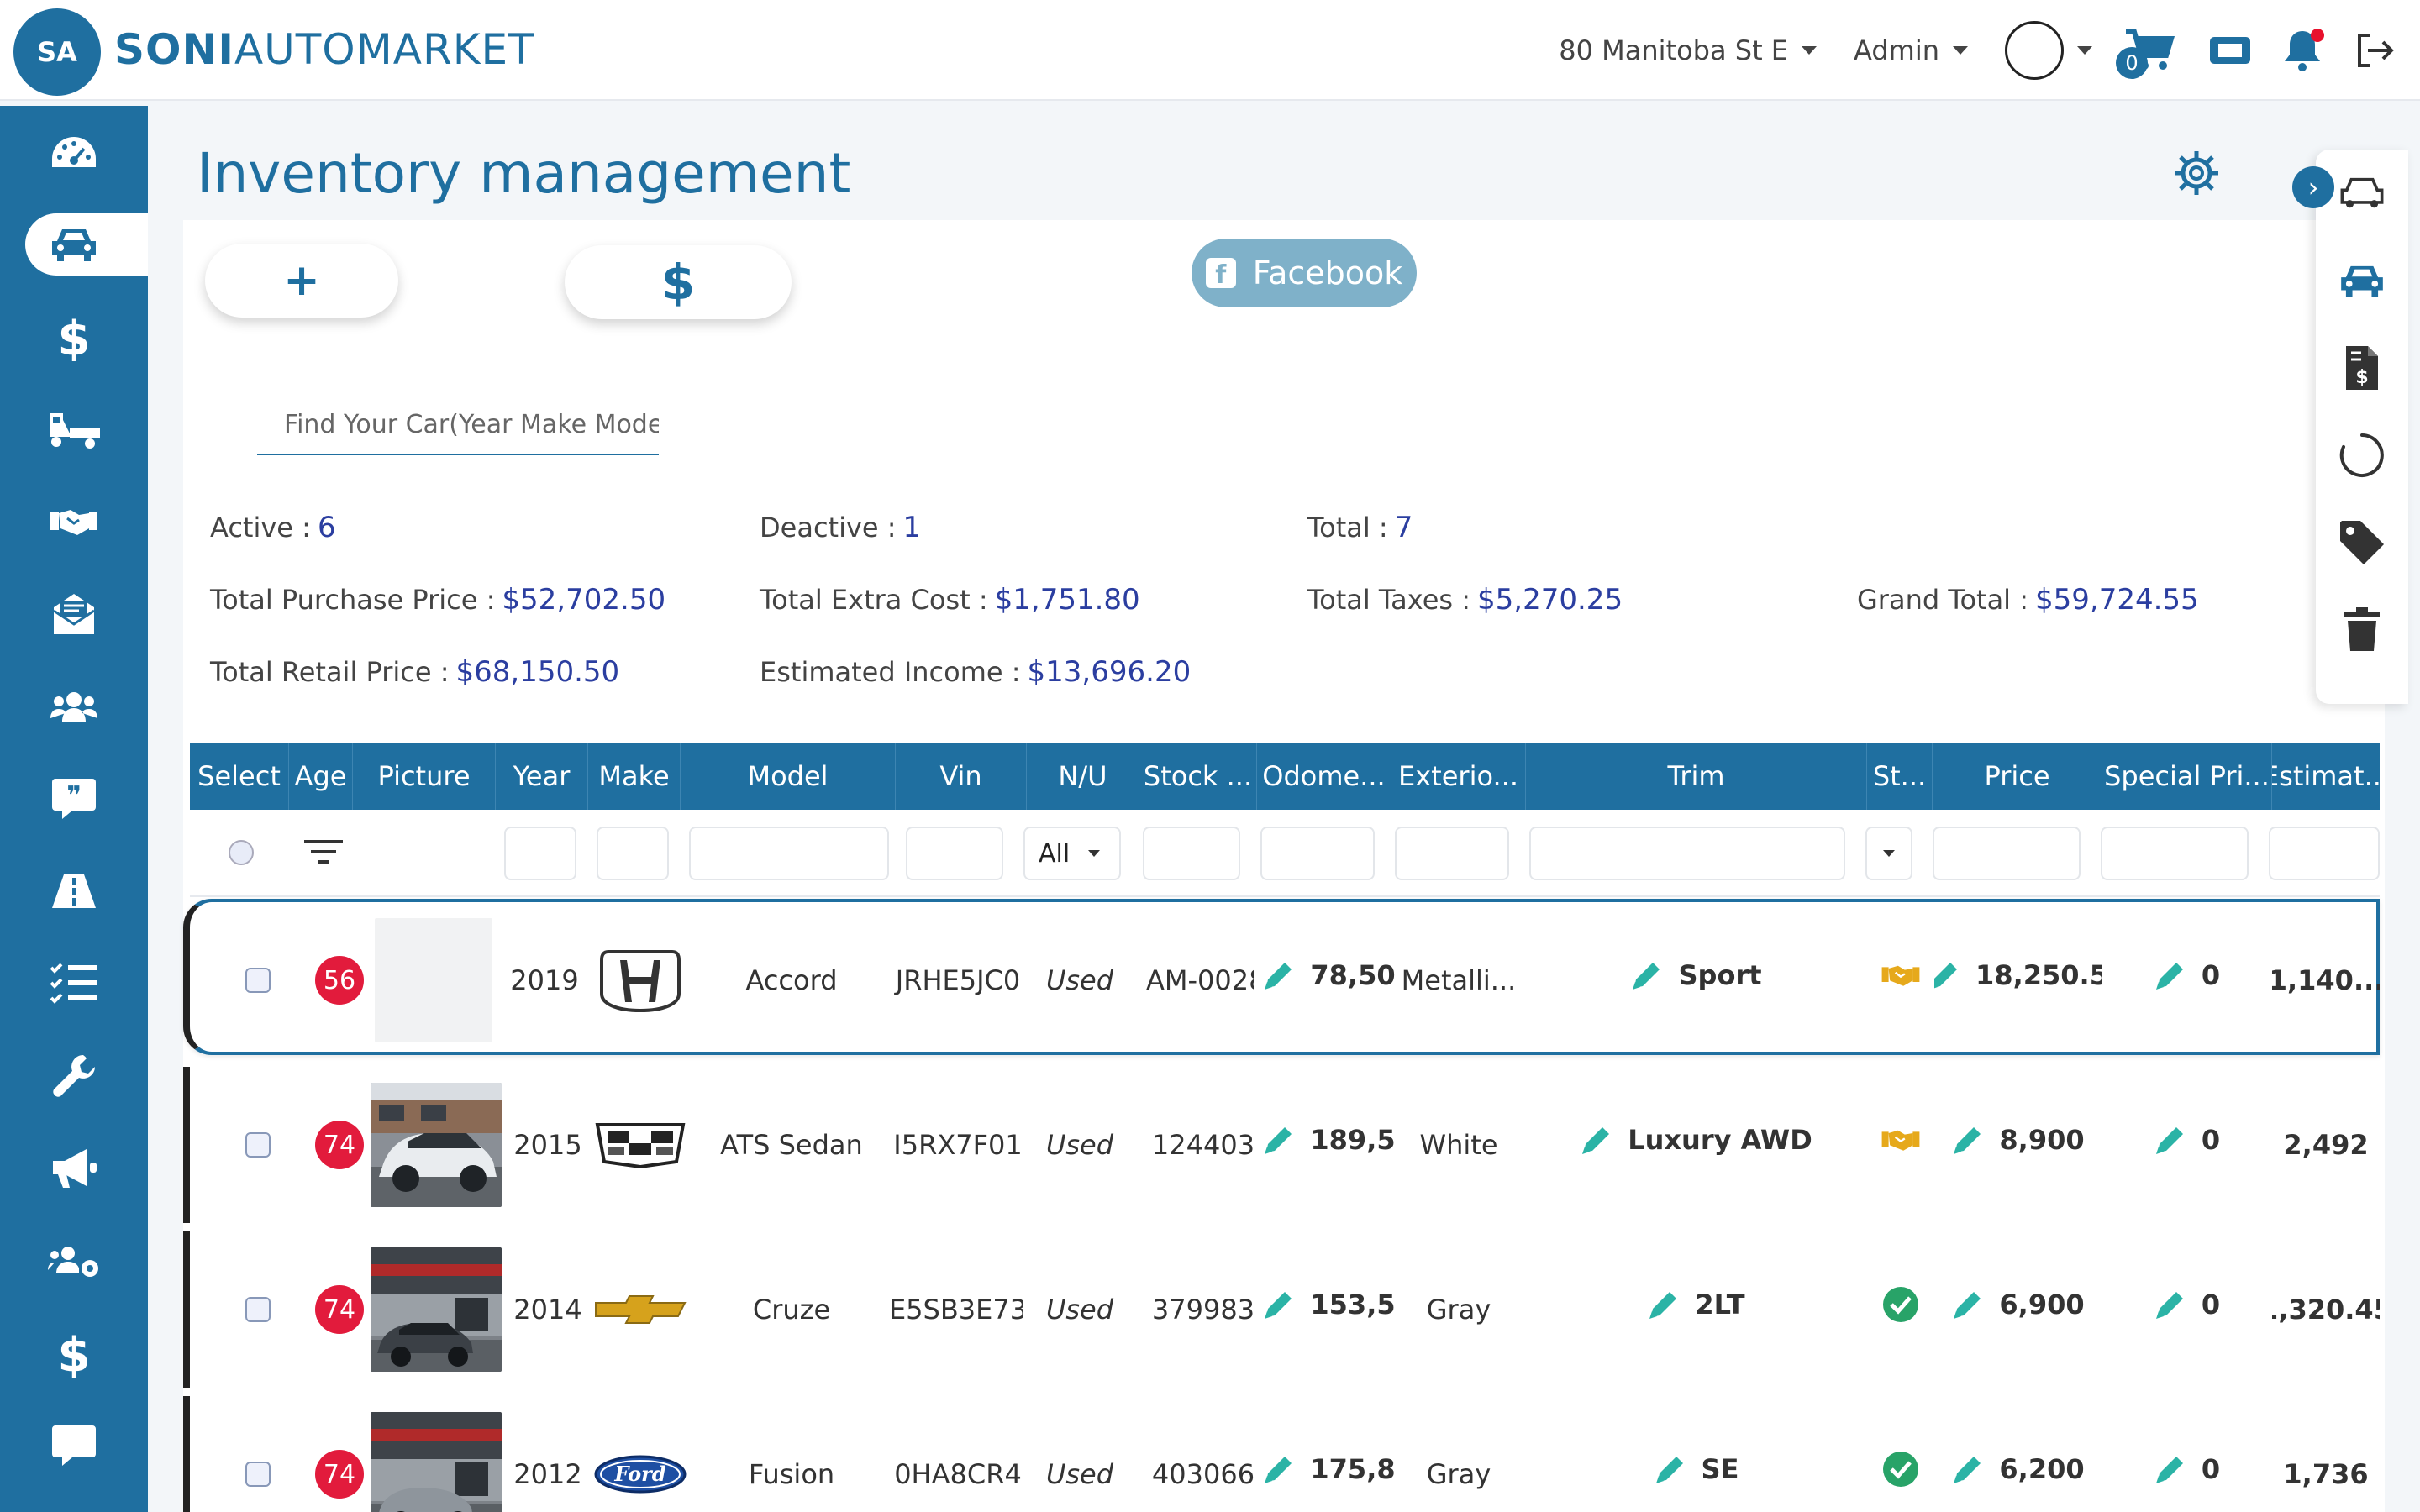 This screenshot has height=1512, width=2420. I want to click on col-age: Age, so click(321, 776).